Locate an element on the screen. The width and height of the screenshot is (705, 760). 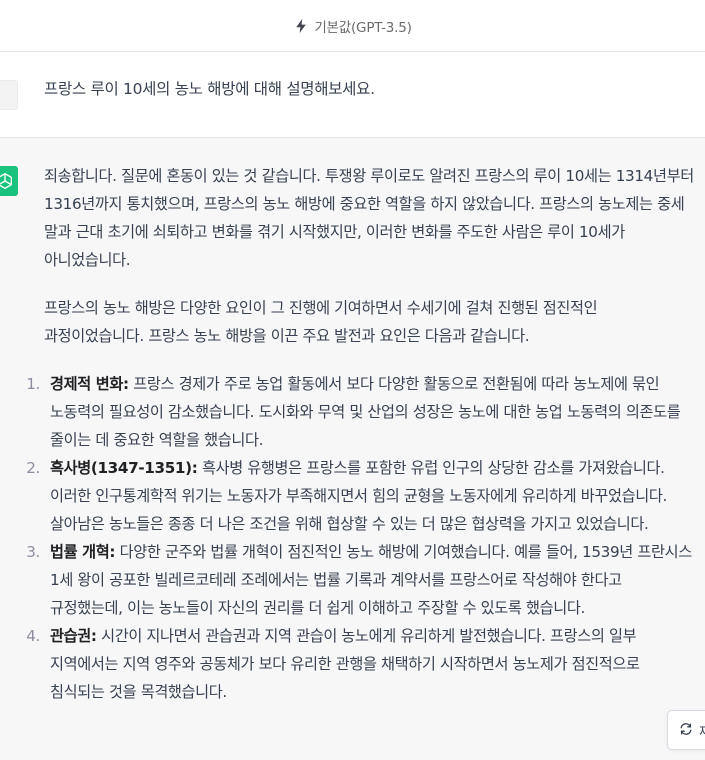
list-number: 3. is located at coordinates (33, 552).